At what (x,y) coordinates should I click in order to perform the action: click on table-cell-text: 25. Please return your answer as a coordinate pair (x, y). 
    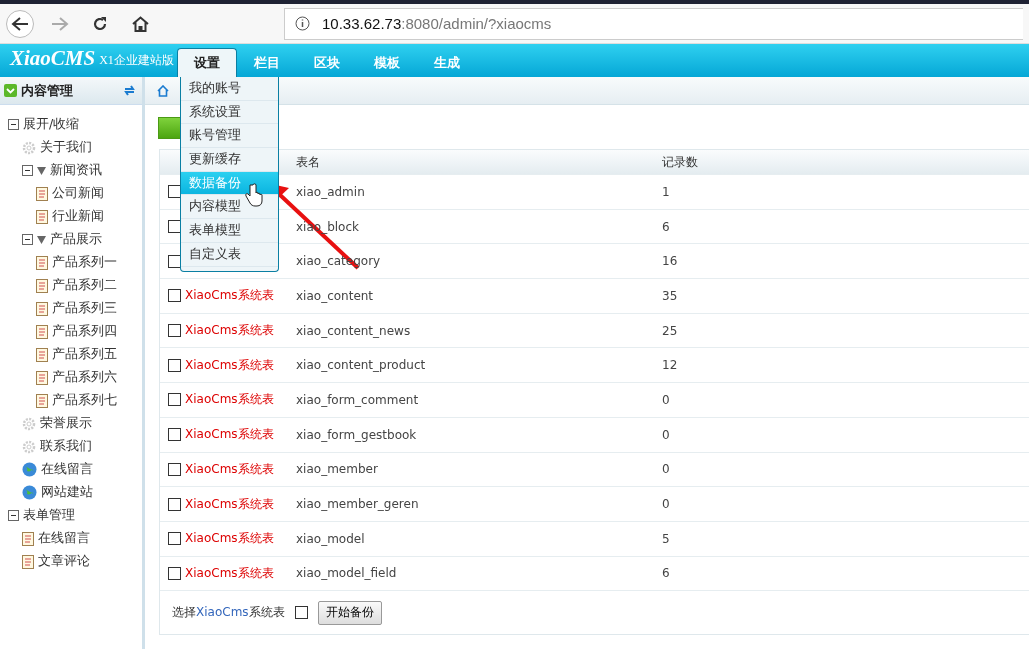
    Looking at the image, I should click on (670, 330).